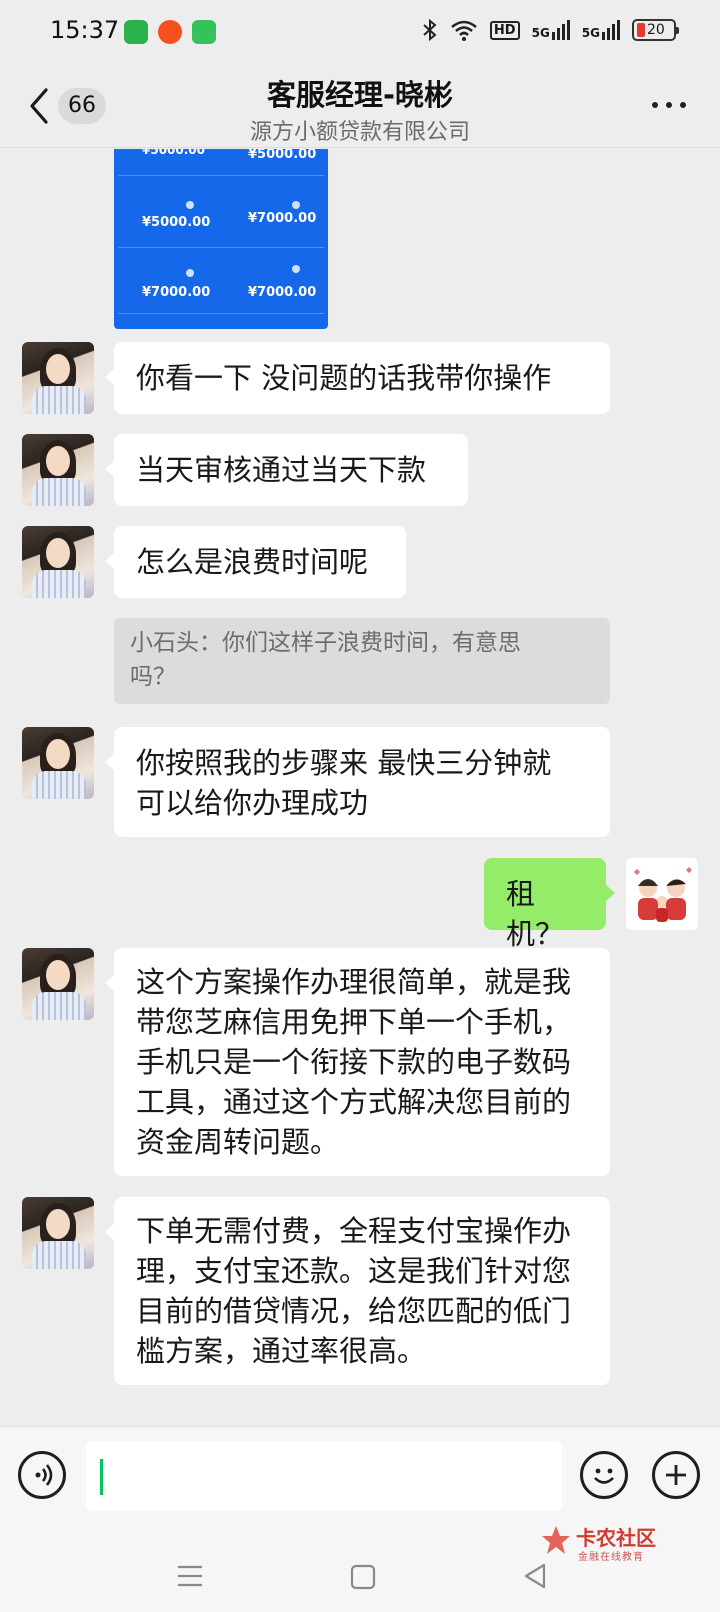  What do you see at coordinates (204, 32) in the screenshot?
I see `store-app-icon` at bounding box center [204, 32].